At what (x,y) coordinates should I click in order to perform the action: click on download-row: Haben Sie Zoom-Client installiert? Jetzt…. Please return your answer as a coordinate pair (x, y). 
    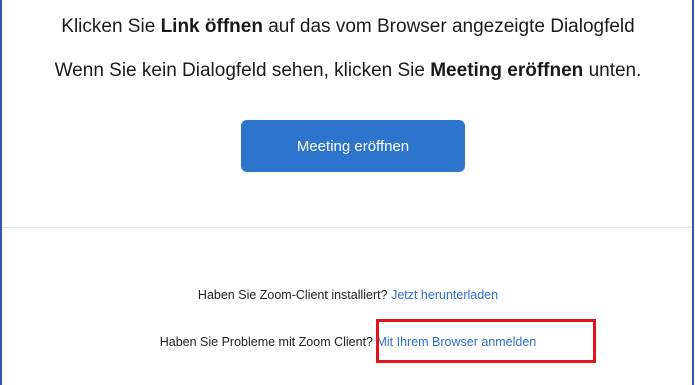
    Looking at the image, I should click on (348, 295).